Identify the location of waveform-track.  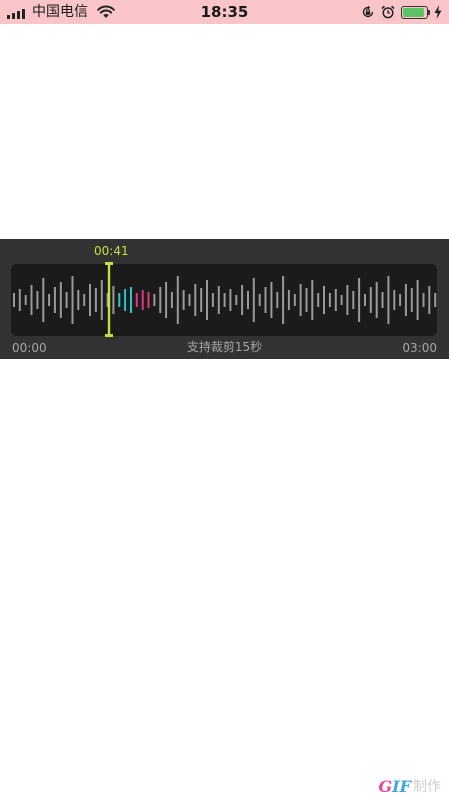
(224, 300).